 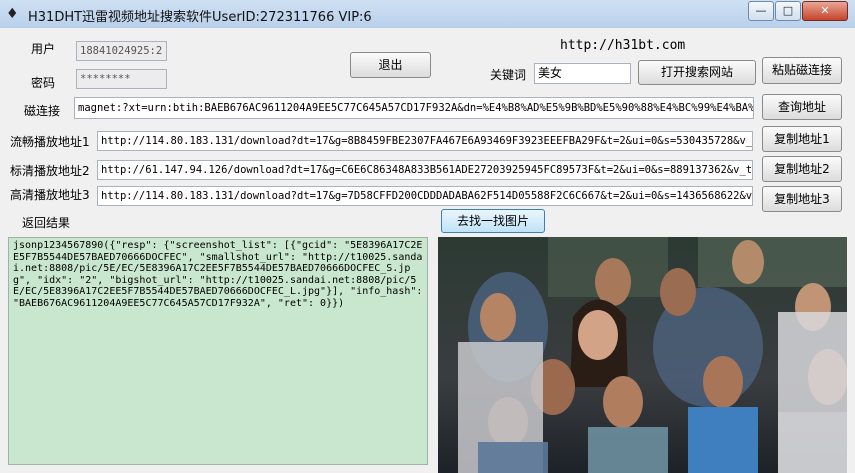 I want to click on smooth-address-label: 流畅播放地址1, so click(x=50, y=142).